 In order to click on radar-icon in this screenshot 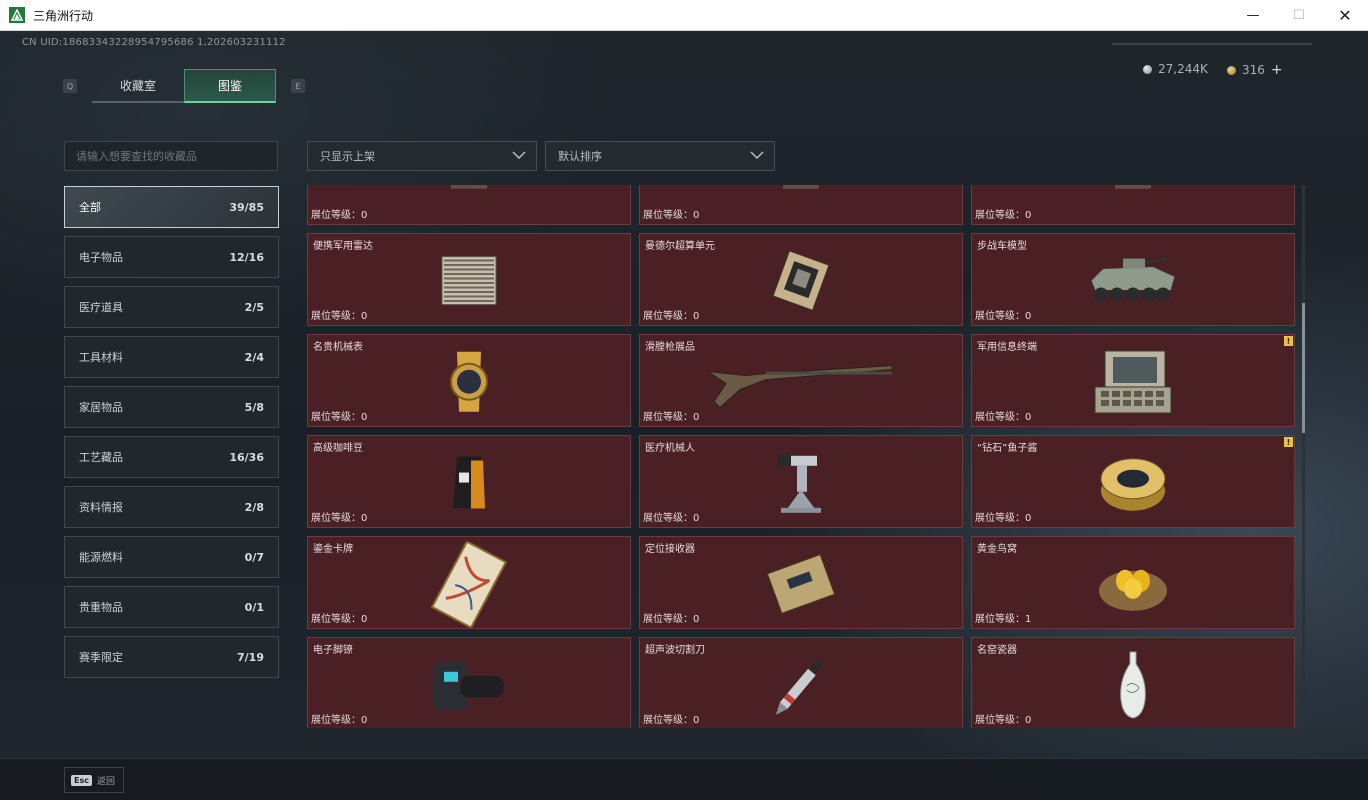, I will do `click(469, 282)`.